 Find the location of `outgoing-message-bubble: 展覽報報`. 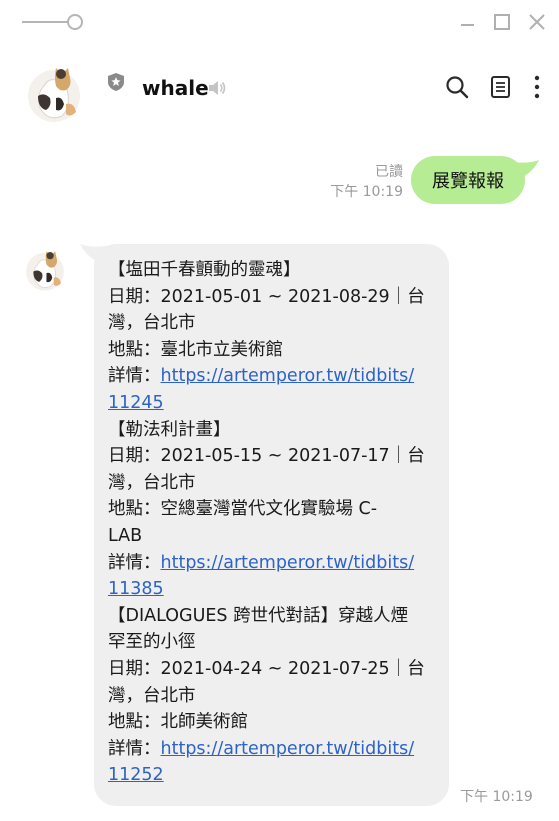

outgoing-message-bubble: 展覽報報 is located at coordinates (468, 180).